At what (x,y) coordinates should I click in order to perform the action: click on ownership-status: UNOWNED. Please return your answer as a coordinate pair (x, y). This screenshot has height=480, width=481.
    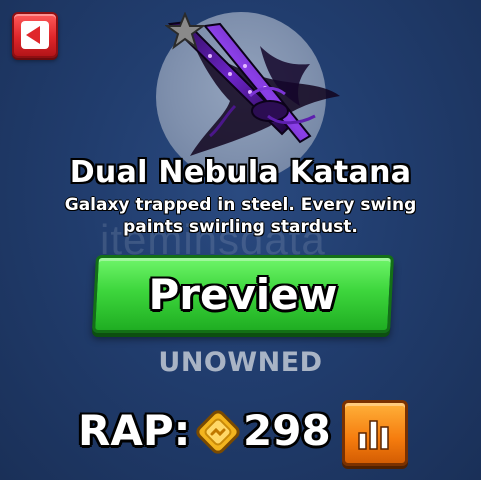
    Looking at the image, I should click on (240, 362).